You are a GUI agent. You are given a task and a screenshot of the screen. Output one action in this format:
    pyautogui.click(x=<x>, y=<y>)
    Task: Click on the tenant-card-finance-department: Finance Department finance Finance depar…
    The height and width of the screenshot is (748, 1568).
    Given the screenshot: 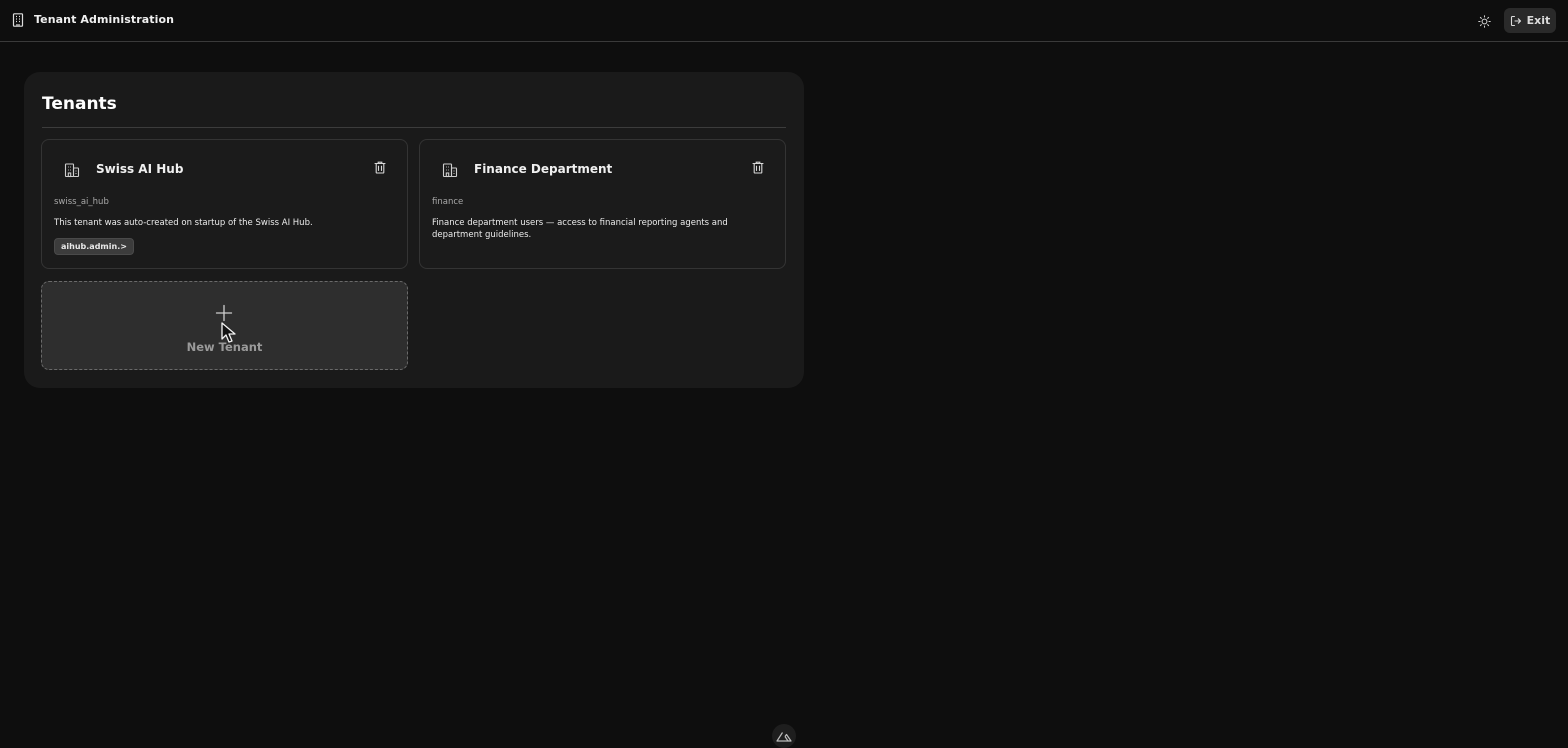 What is the action you would take?
    pyautogui.click(x=602, y=204)
    